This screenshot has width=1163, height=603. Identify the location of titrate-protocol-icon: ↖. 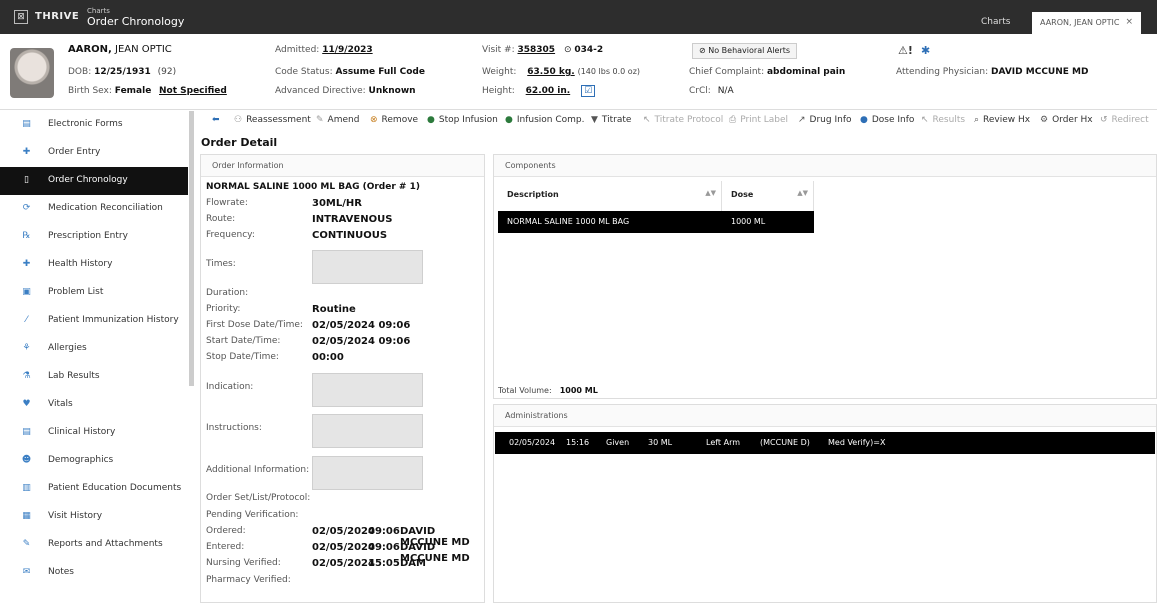
(647, 120).